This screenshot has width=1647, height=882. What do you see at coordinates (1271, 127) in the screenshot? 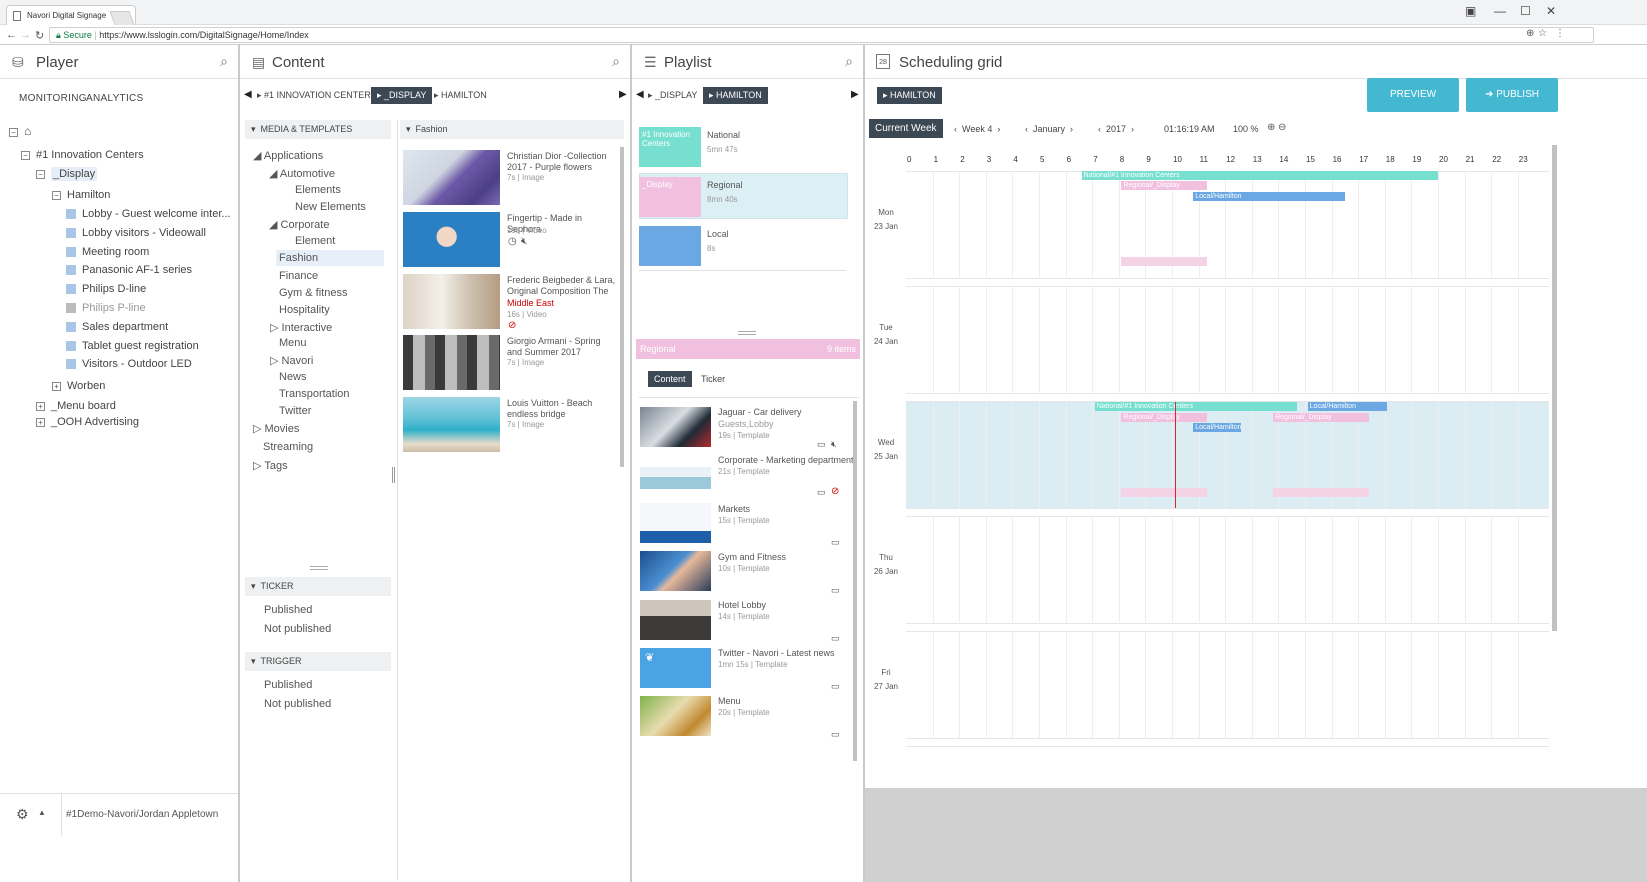
I see `zoom-in-icon: ⊕` at bounding box center [1271, 127].